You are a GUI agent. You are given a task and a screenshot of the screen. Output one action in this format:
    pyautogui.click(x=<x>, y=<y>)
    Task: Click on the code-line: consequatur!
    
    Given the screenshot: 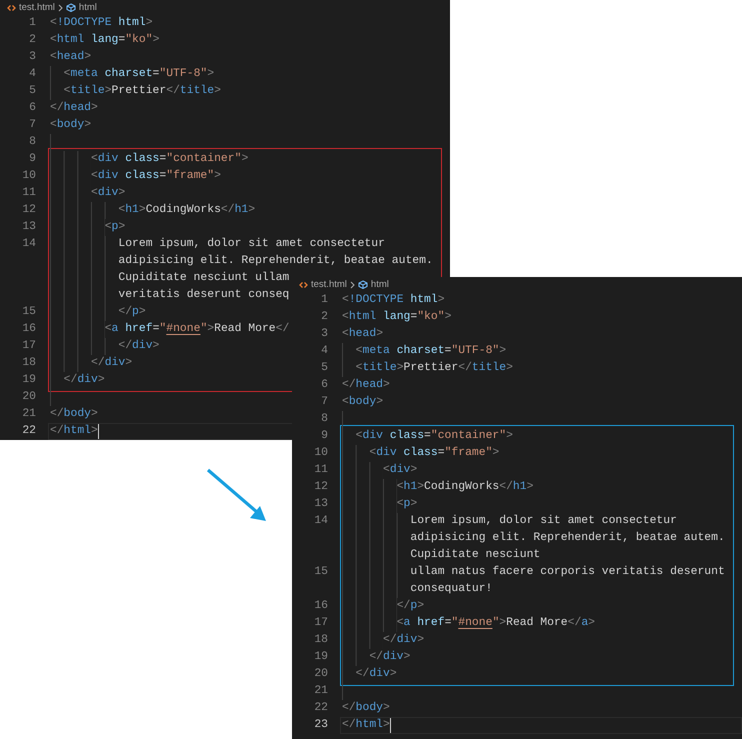 What is the action you would take?
    pyautogui.click(x=451, y=589)
    